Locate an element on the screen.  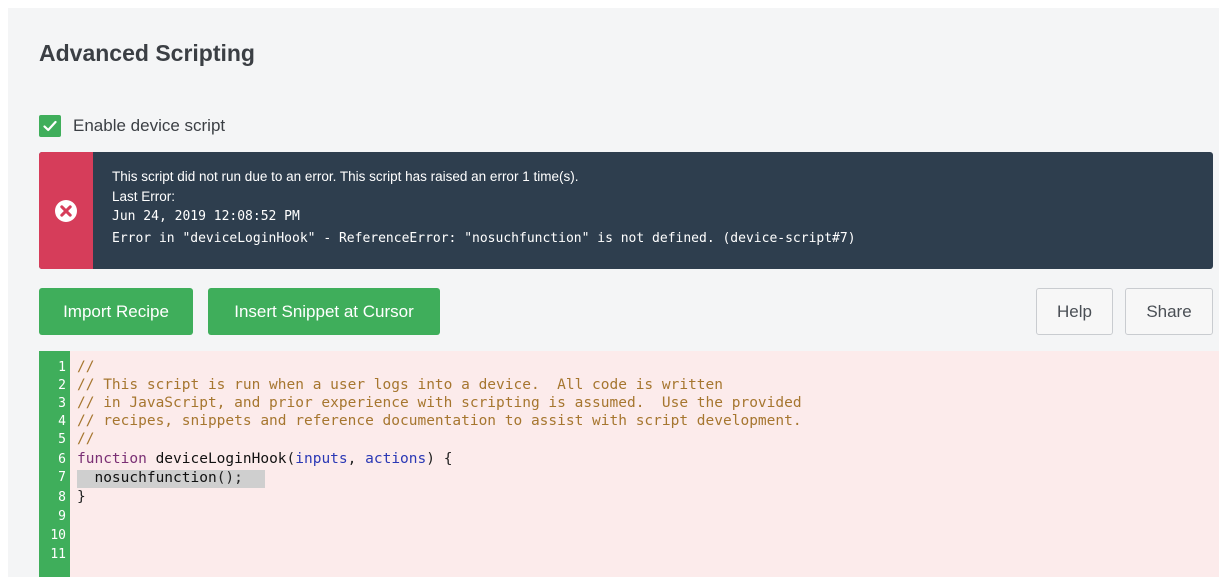
alert-icon-strip is located at coordinates (66, 210).